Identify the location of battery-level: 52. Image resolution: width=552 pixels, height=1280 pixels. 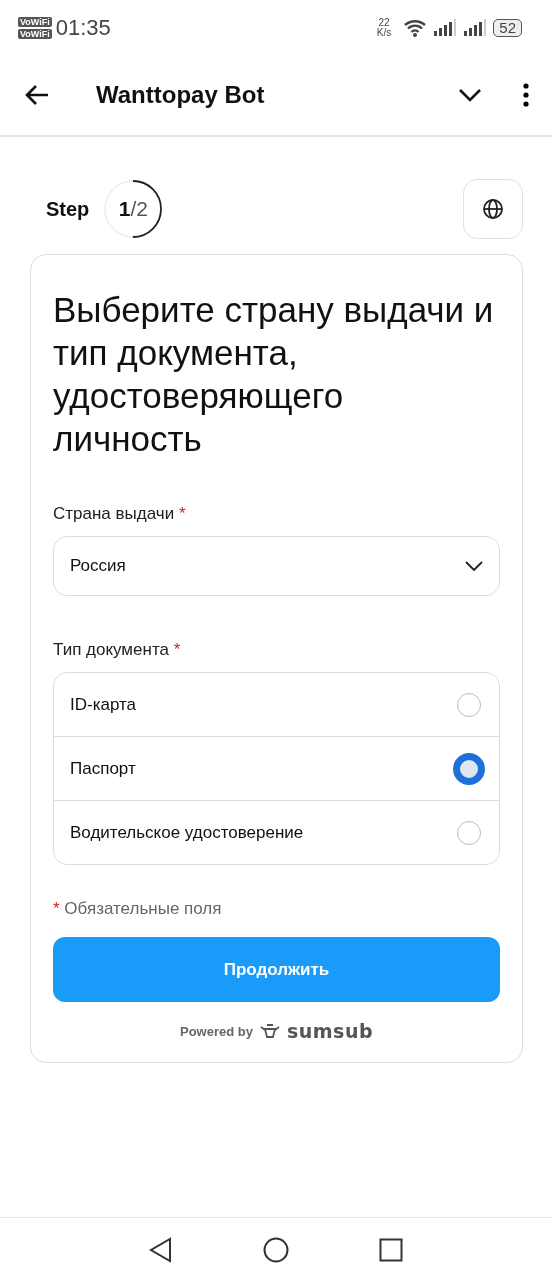
(507, 27).